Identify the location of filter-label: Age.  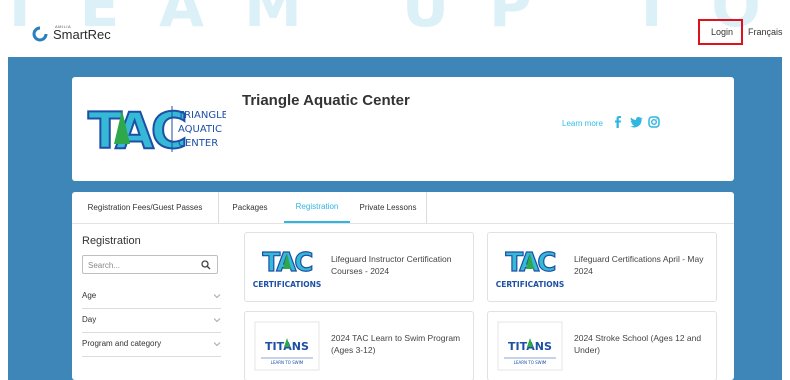
(89, 295).